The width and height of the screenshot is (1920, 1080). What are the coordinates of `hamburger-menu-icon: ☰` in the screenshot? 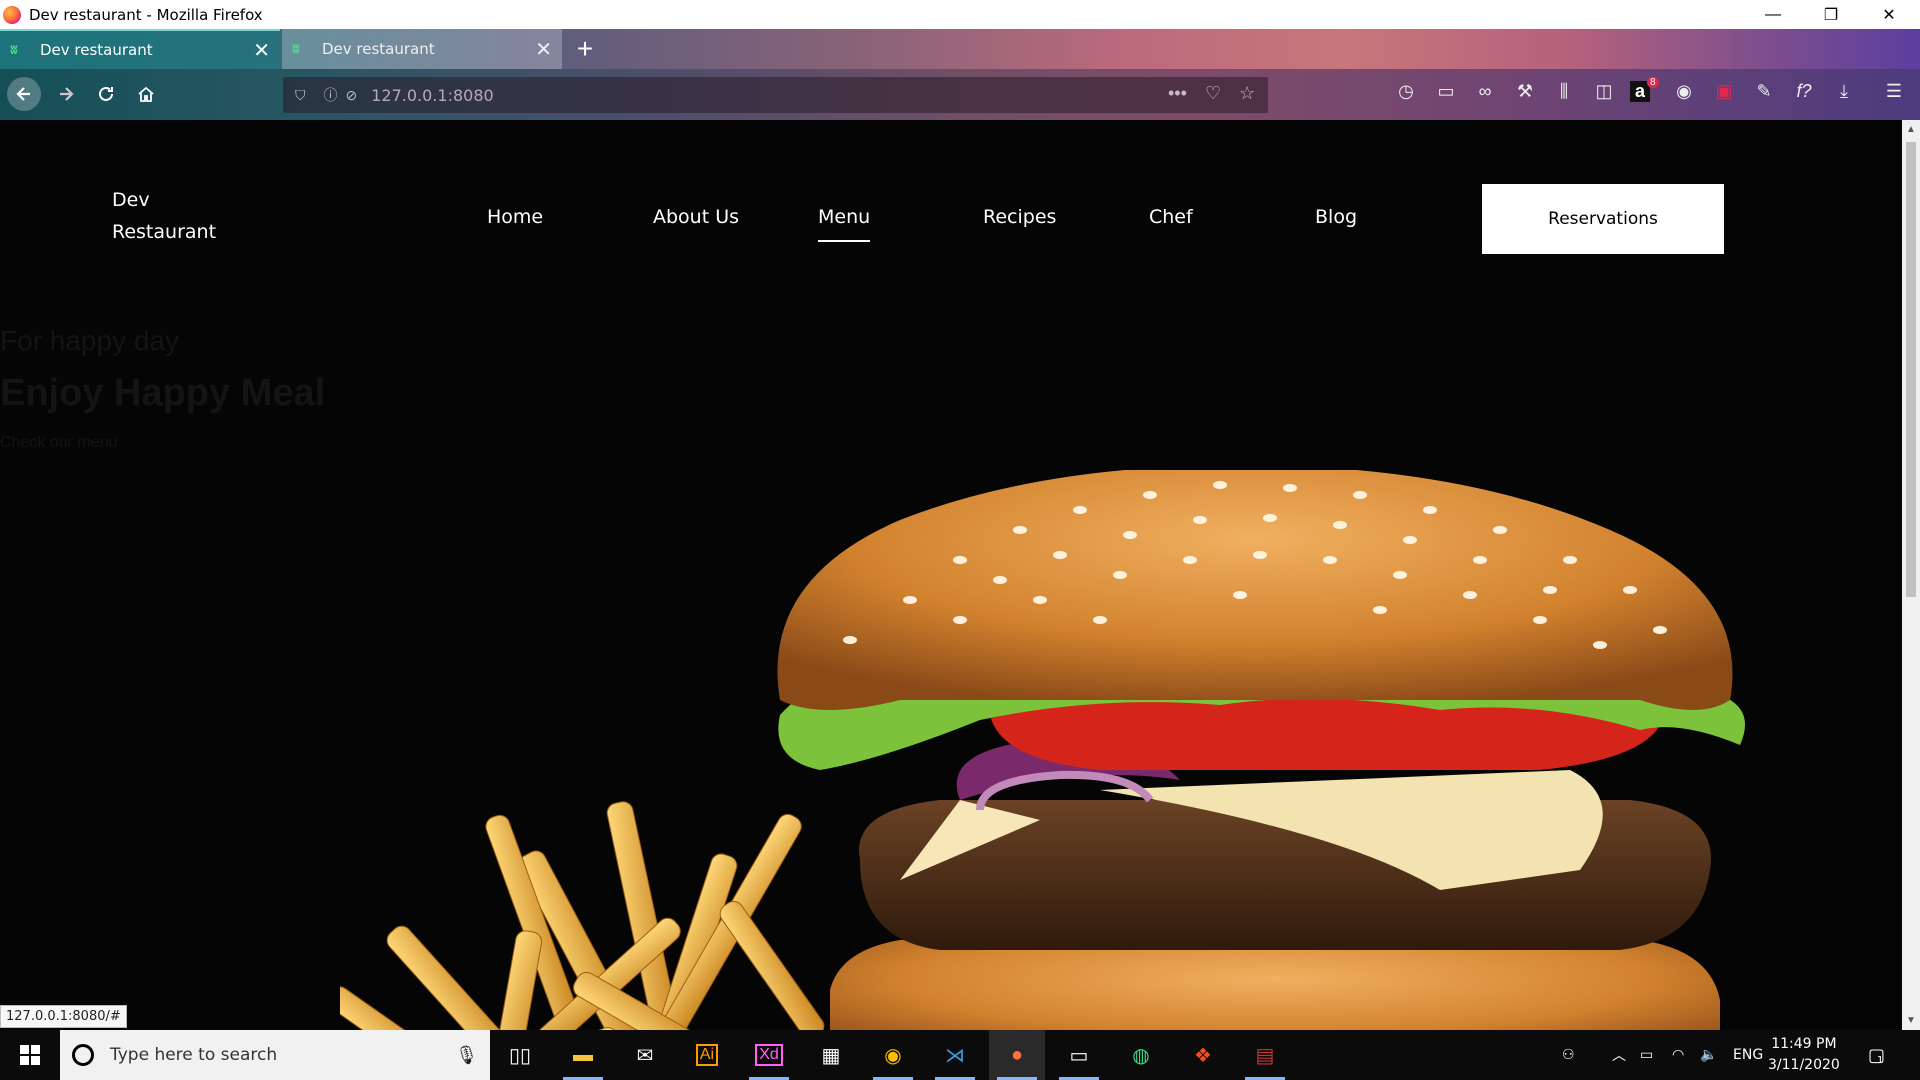 It's located at (1894, 91).